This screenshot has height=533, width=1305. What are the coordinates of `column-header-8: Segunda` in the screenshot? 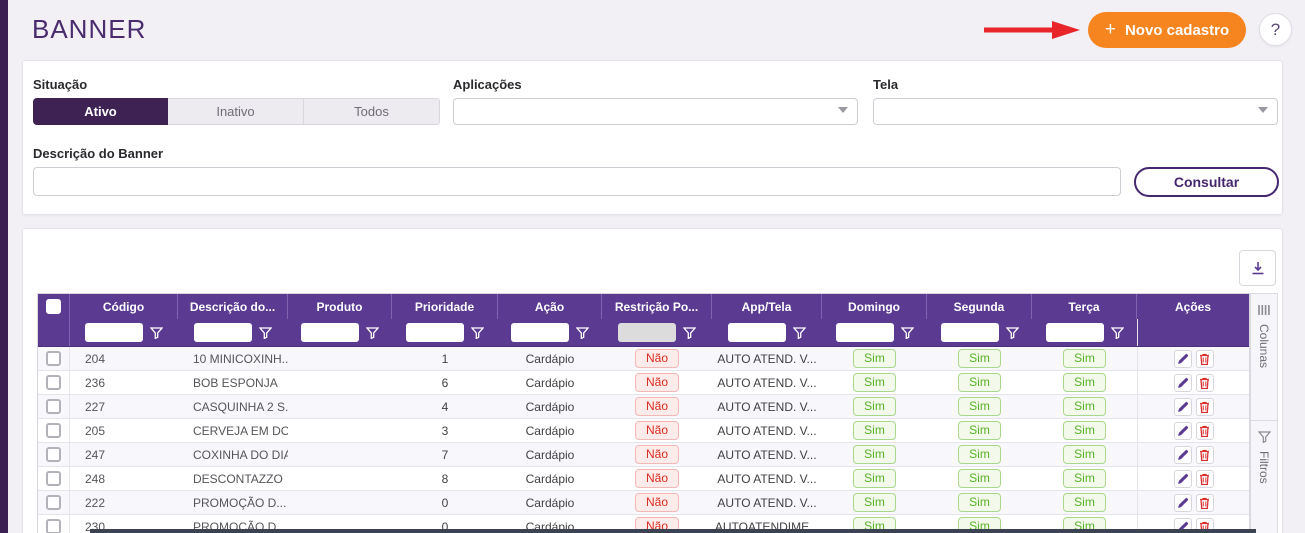 It's located at (979, 306).